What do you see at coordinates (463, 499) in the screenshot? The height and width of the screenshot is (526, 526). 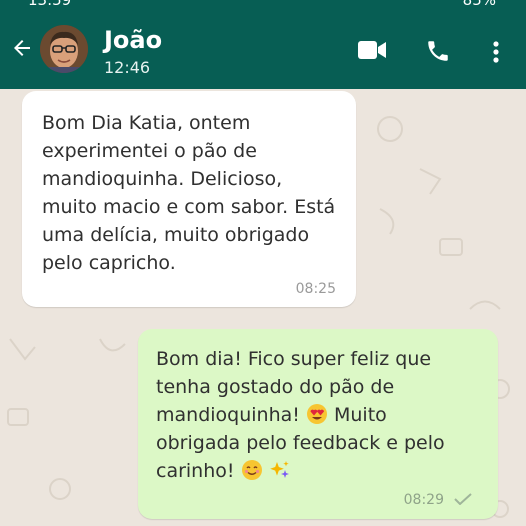 I see `check-icon` at bounding box center [463, 499].